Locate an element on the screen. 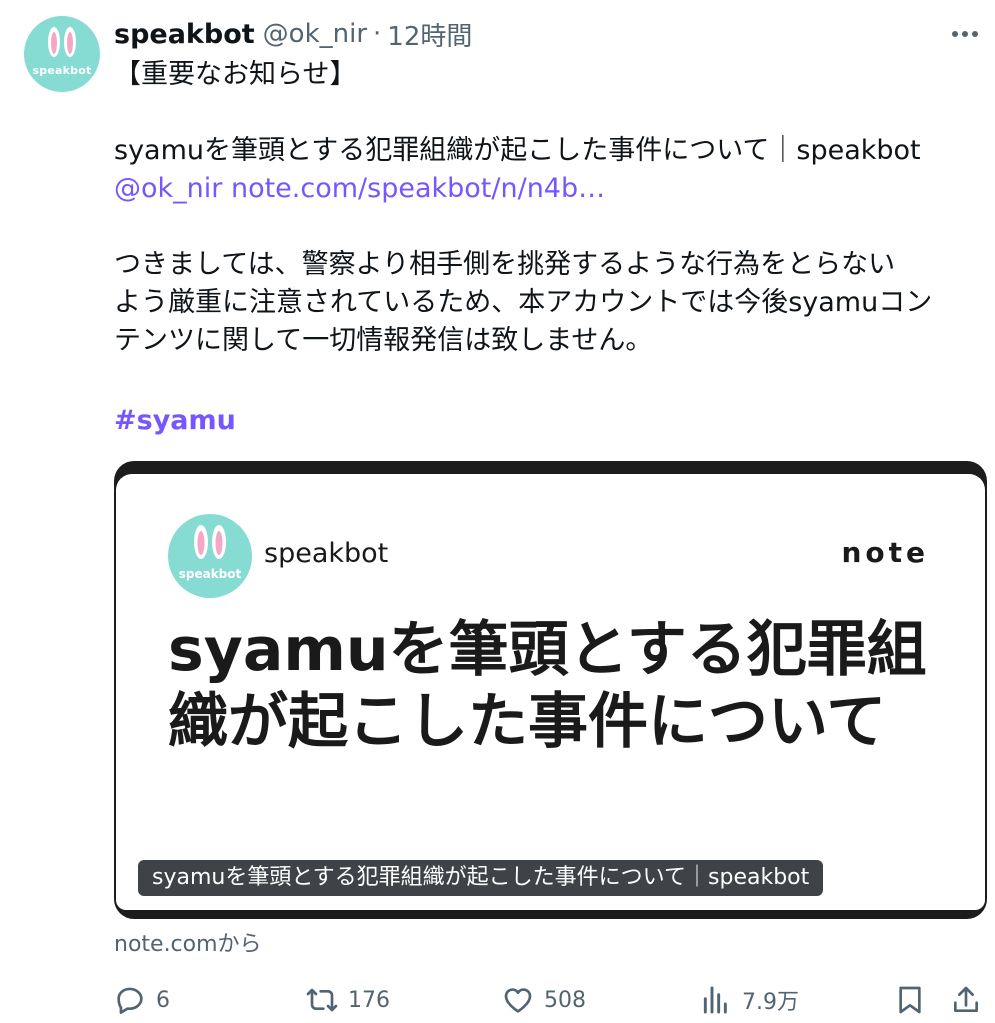  card-title: syamuを筆頭とする犯罪組 織が起こした事件について is located at coordinates (548, 686).